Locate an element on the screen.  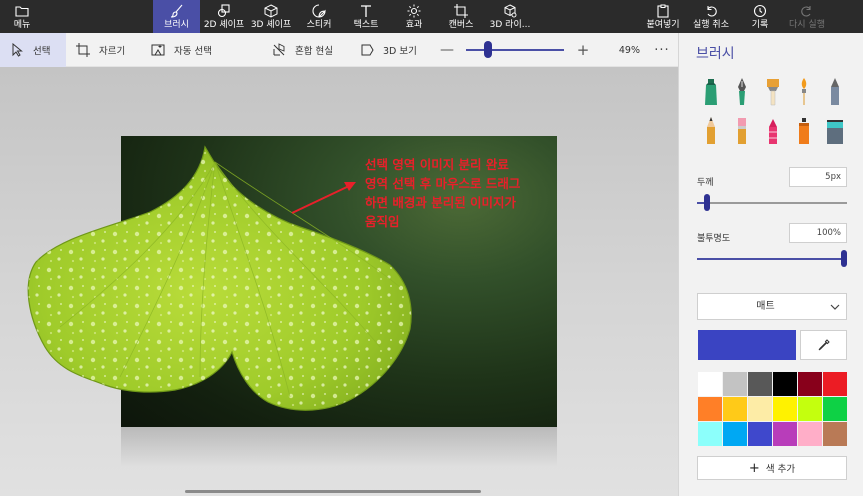
tab-text: 텍스트 is located at coordinates (366, 16).